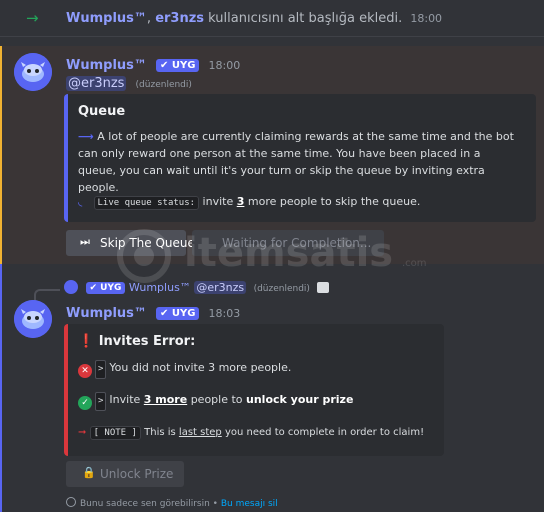 The image size is (544, 512). I want to click on status-count: 3, so click(240, 201).